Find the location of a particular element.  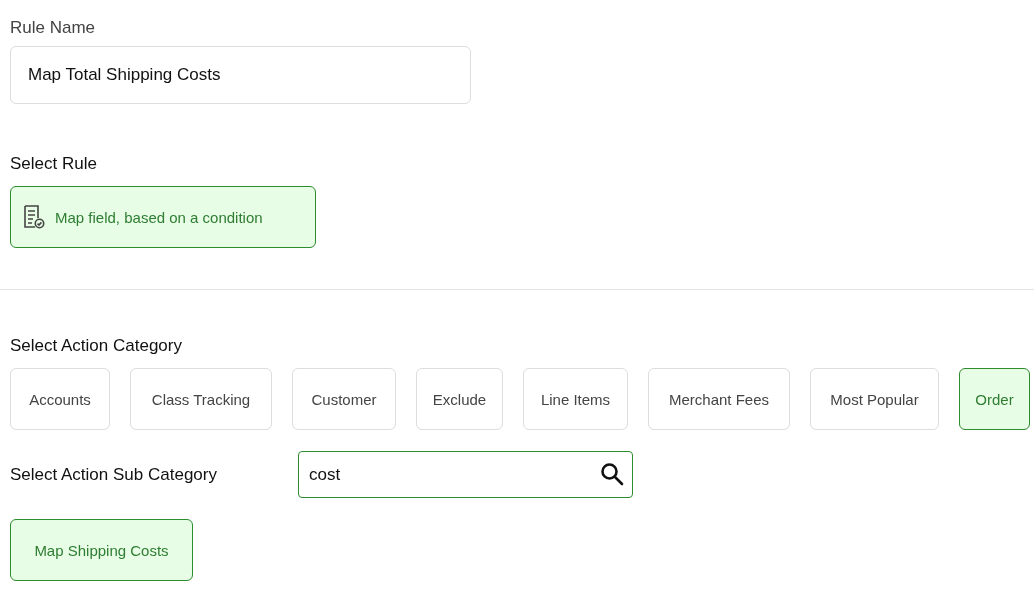

category-button: Exclude is located at coordinates (459, 399).